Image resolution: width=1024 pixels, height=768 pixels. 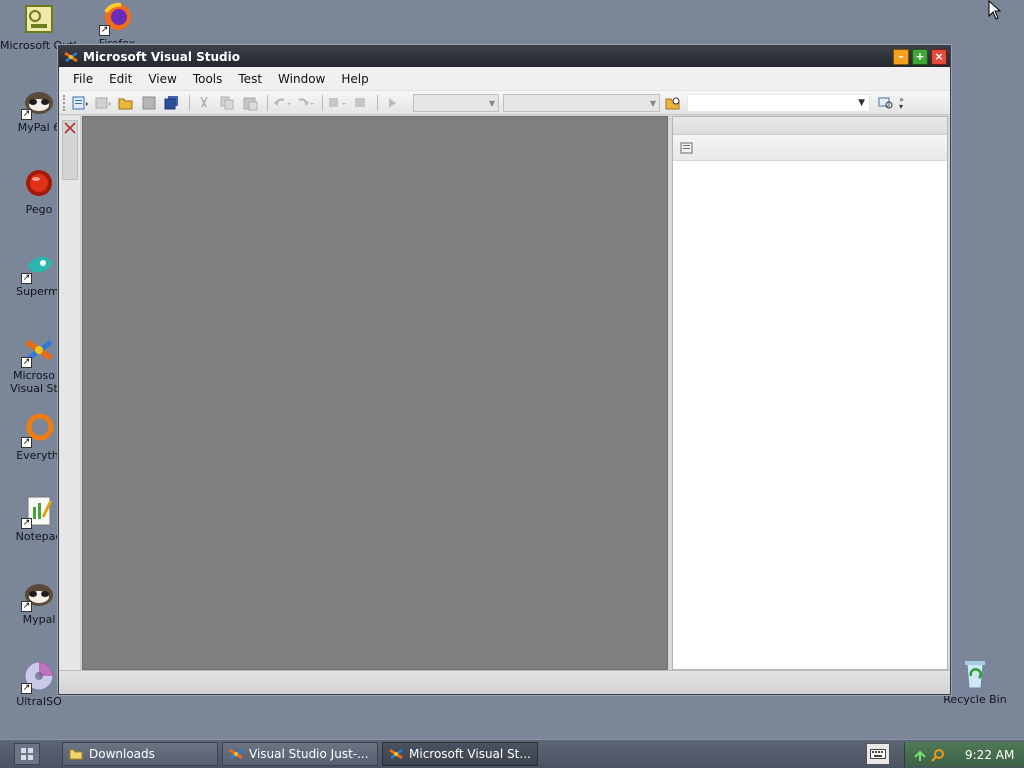 I want to click on new-project-icon, so click(x=80, y=102).